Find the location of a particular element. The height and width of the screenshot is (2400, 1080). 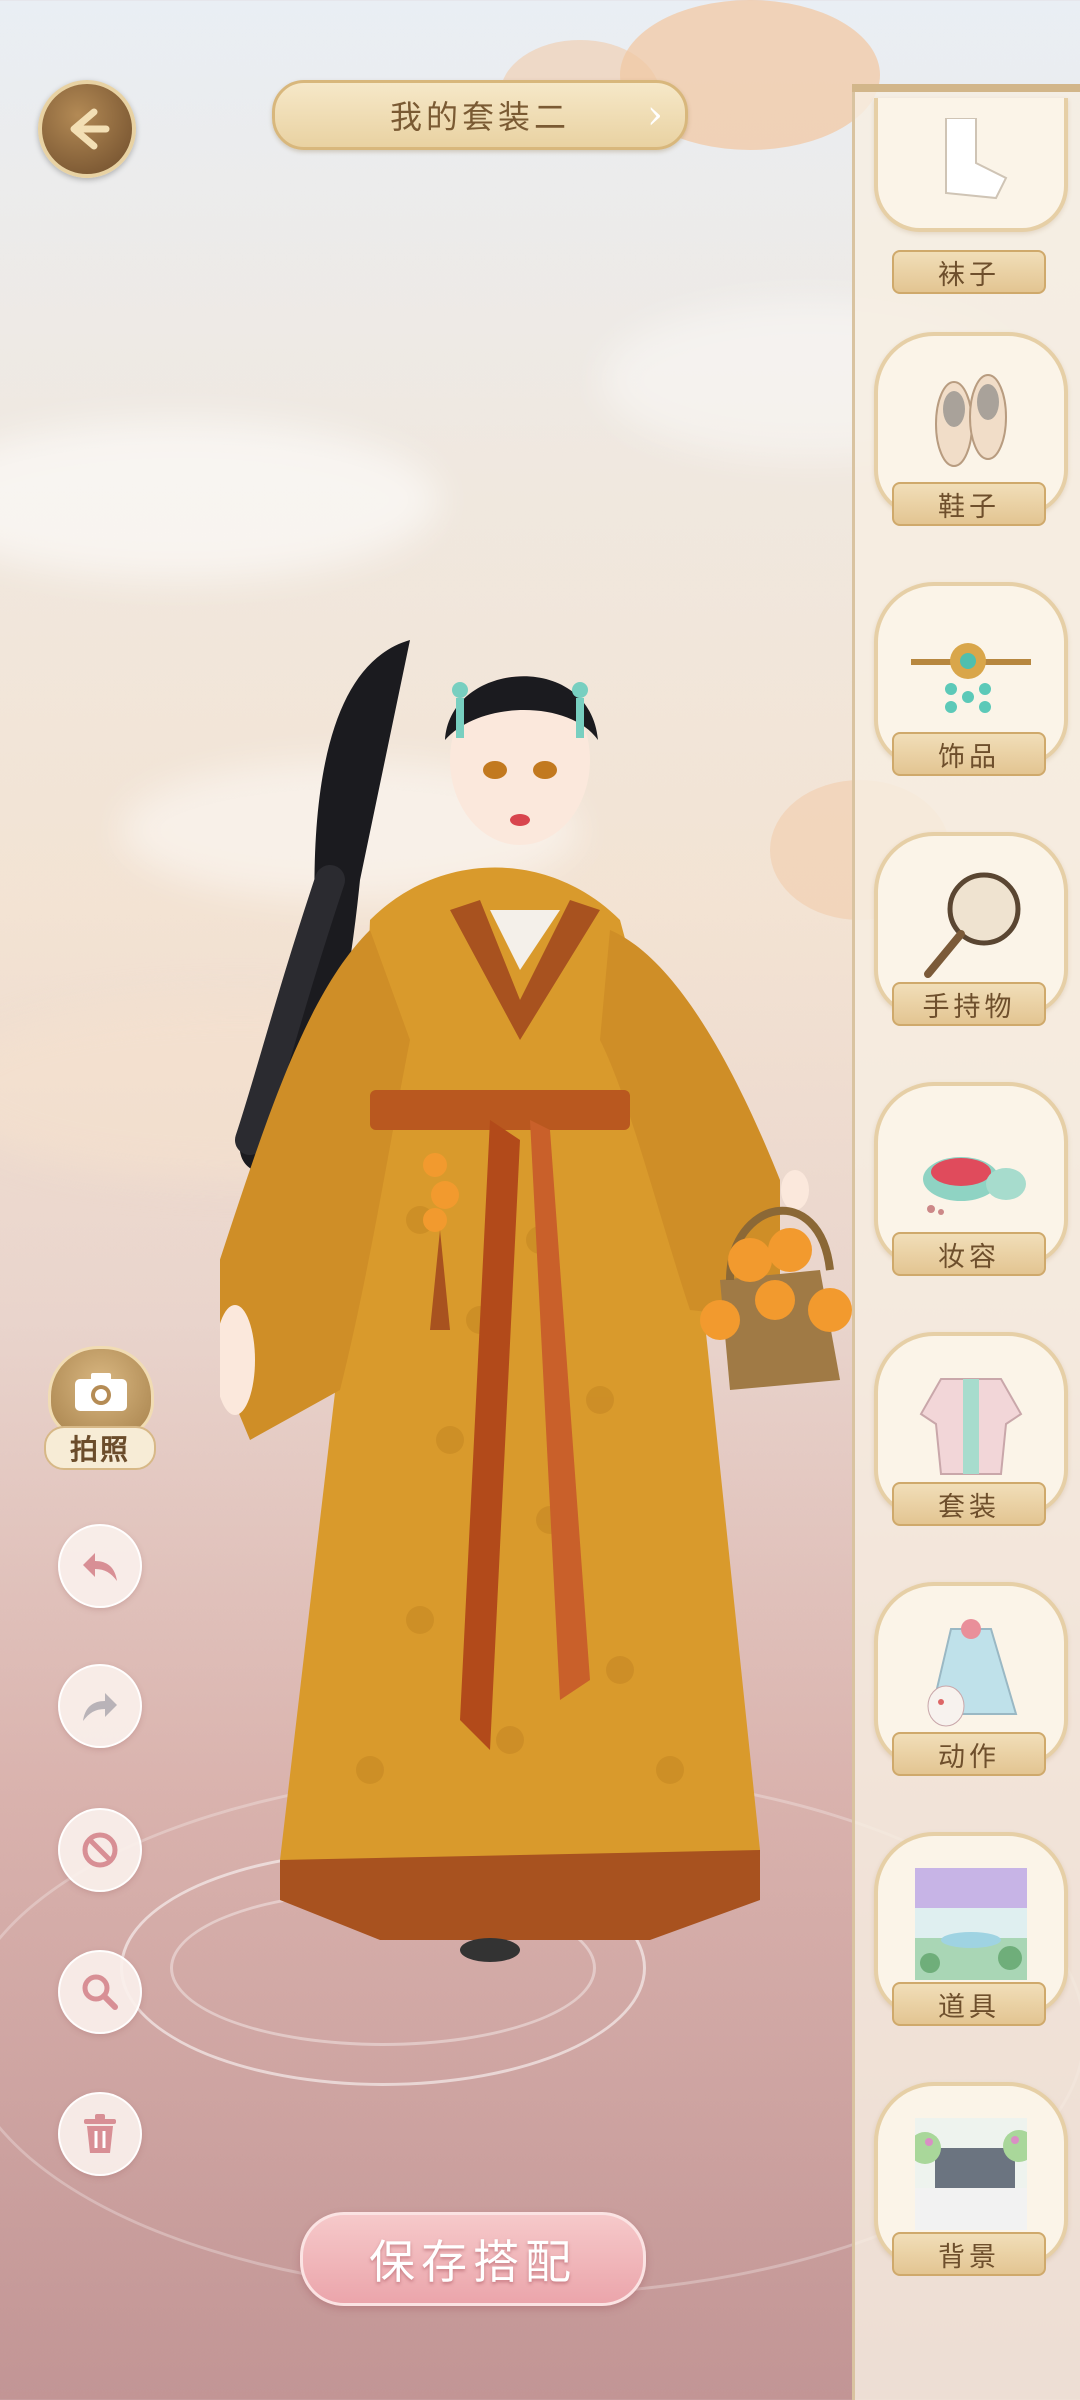

category-shoes: 鞋子 is located at coordinates (970, 437).